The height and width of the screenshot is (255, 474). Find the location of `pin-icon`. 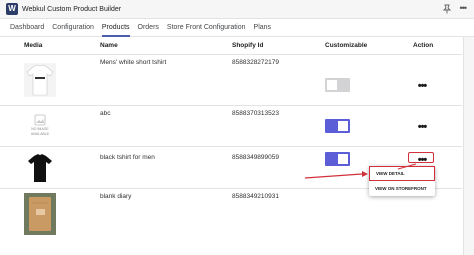

pin-icon is located at coordinates (447, 9).